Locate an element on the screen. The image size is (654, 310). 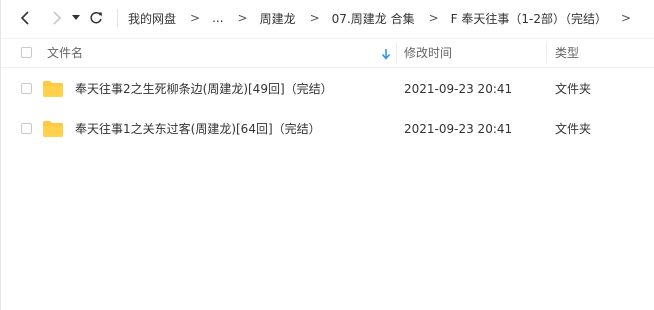
chevron-right-icon is located at coordinates (57, 18).